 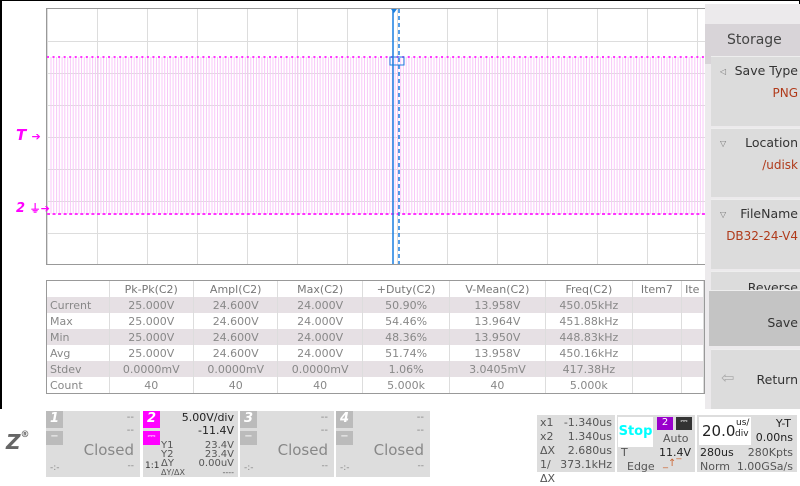 What do you see at coordinates (151, 419) in the screenshot?
I see `channel2-number: 2` at bounding box center [151, 419].